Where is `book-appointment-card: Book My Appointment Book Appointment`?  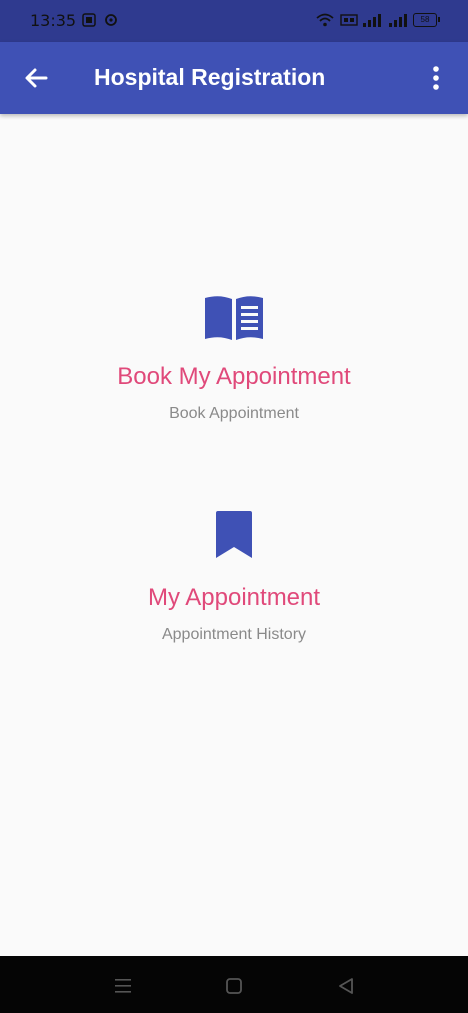 book-appointment-card: Book My Appointment Book Appointment is located at coordinates (234, 359).